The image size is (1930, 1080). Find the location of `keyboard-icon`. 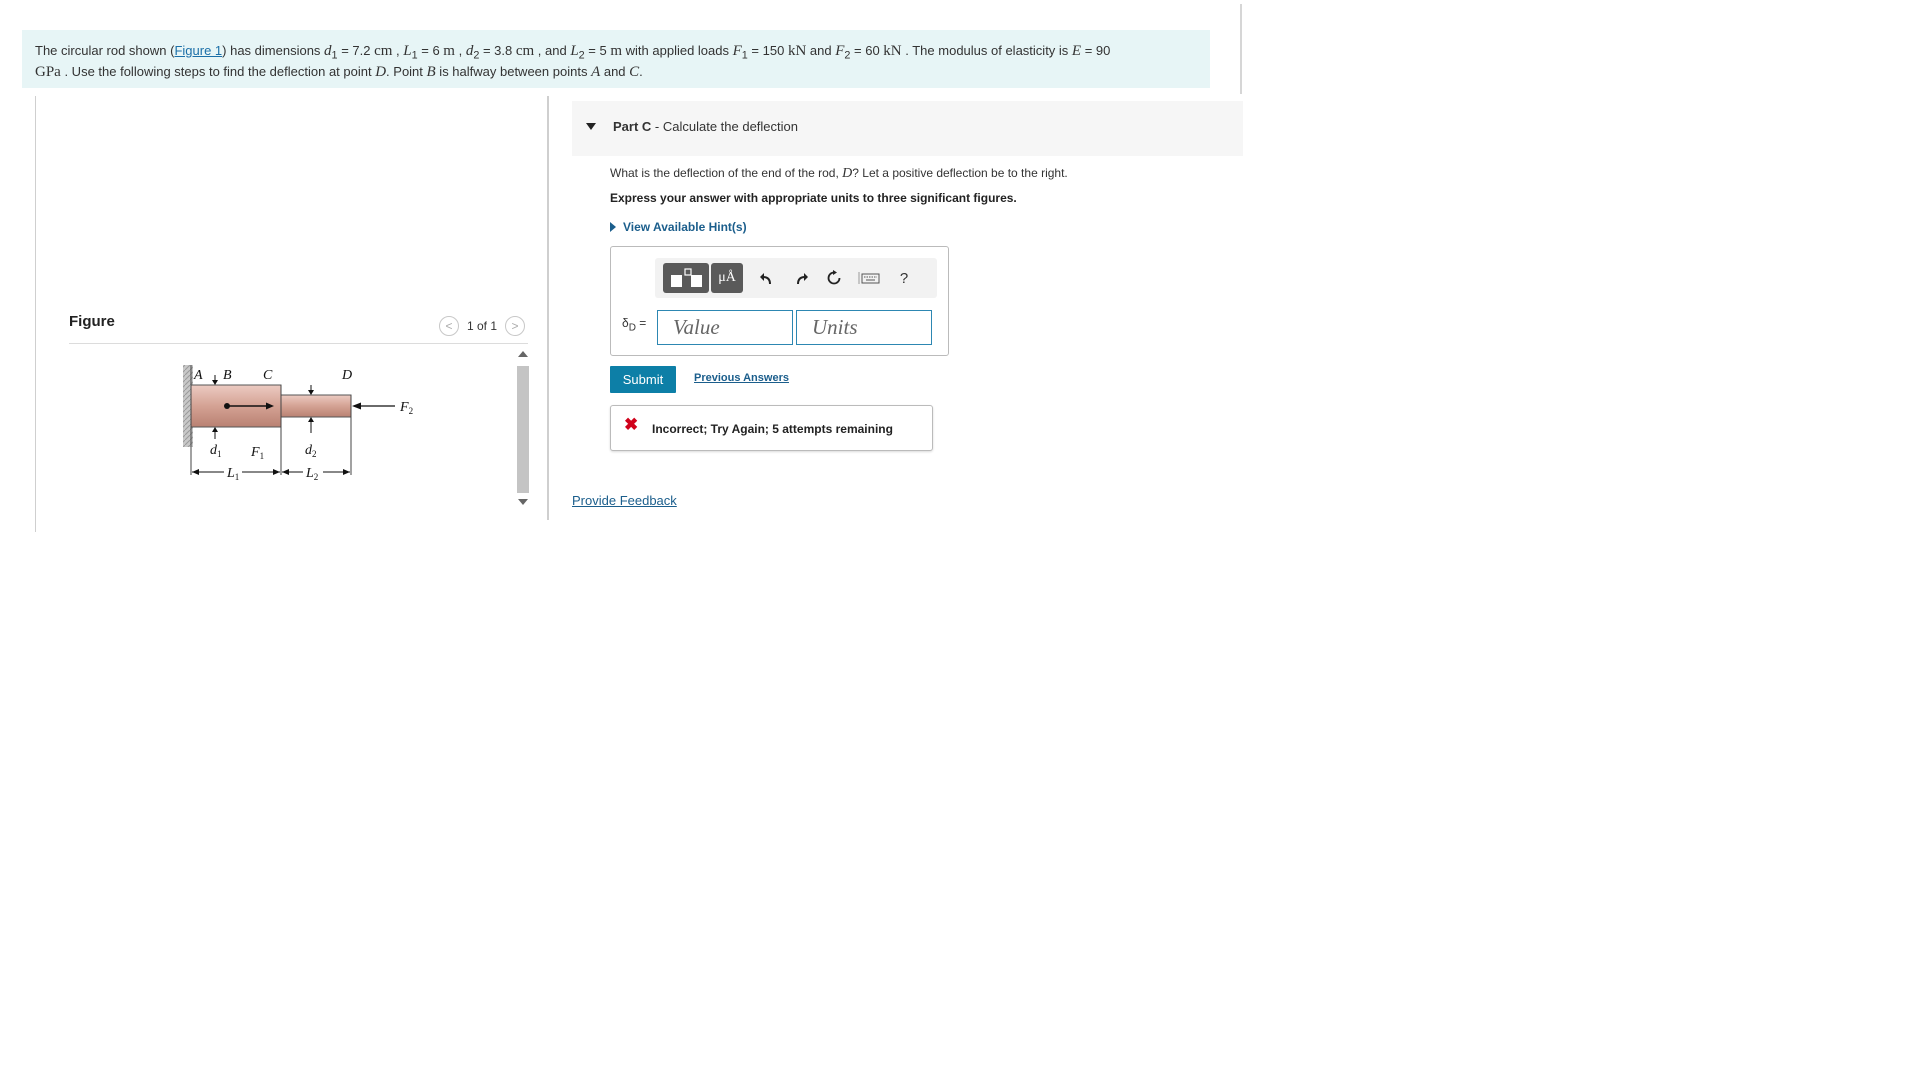

keyboard-icon is located at coordinates (869, 278).